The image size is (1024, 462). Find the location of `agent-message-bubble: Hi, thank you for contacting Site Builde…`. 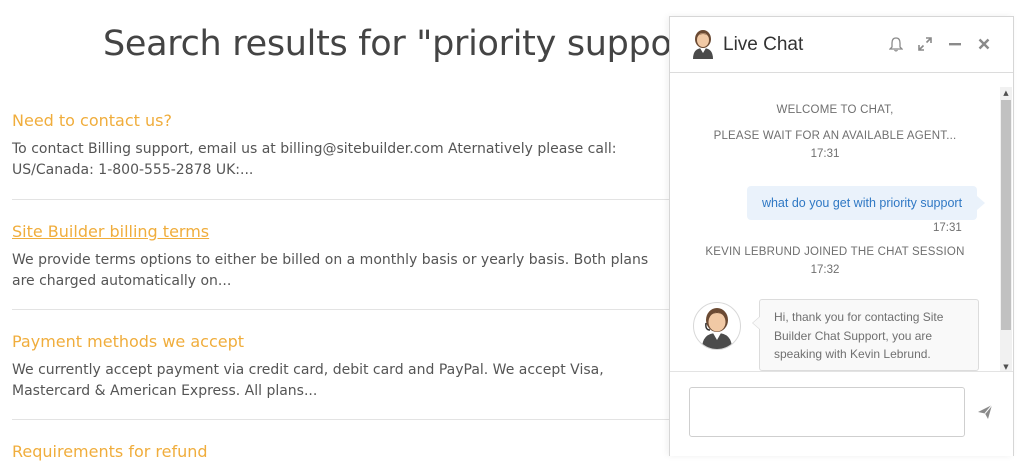

agent-message-bubble: Hi, thank you for contacting Site Builde… is located at coordinates (865, 335).